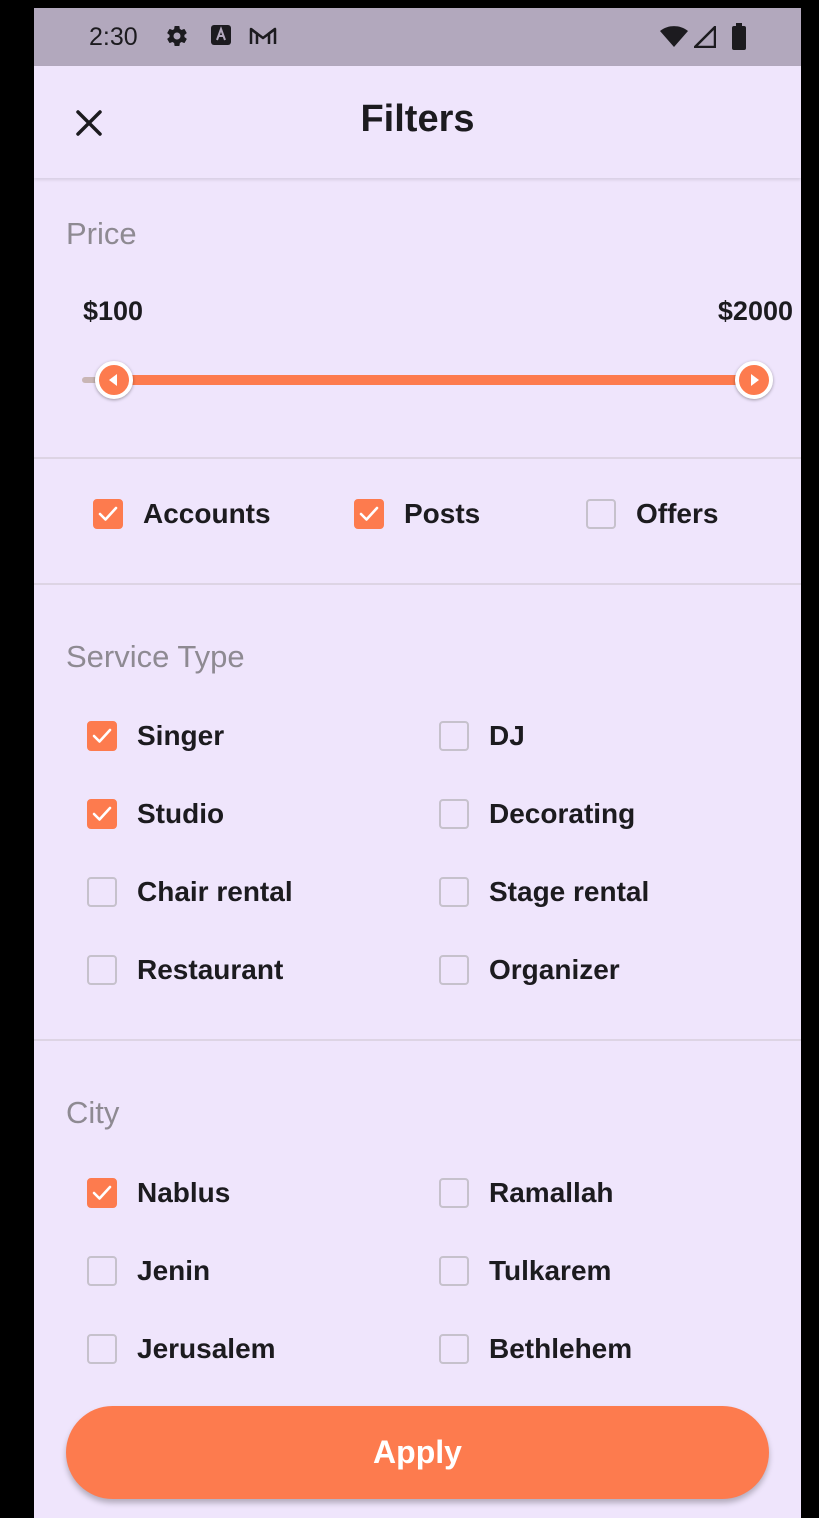  Describe the element at coordinates (206, 1348) in the screenshot. I see `checkbox-label: Jerusalem` at that location.